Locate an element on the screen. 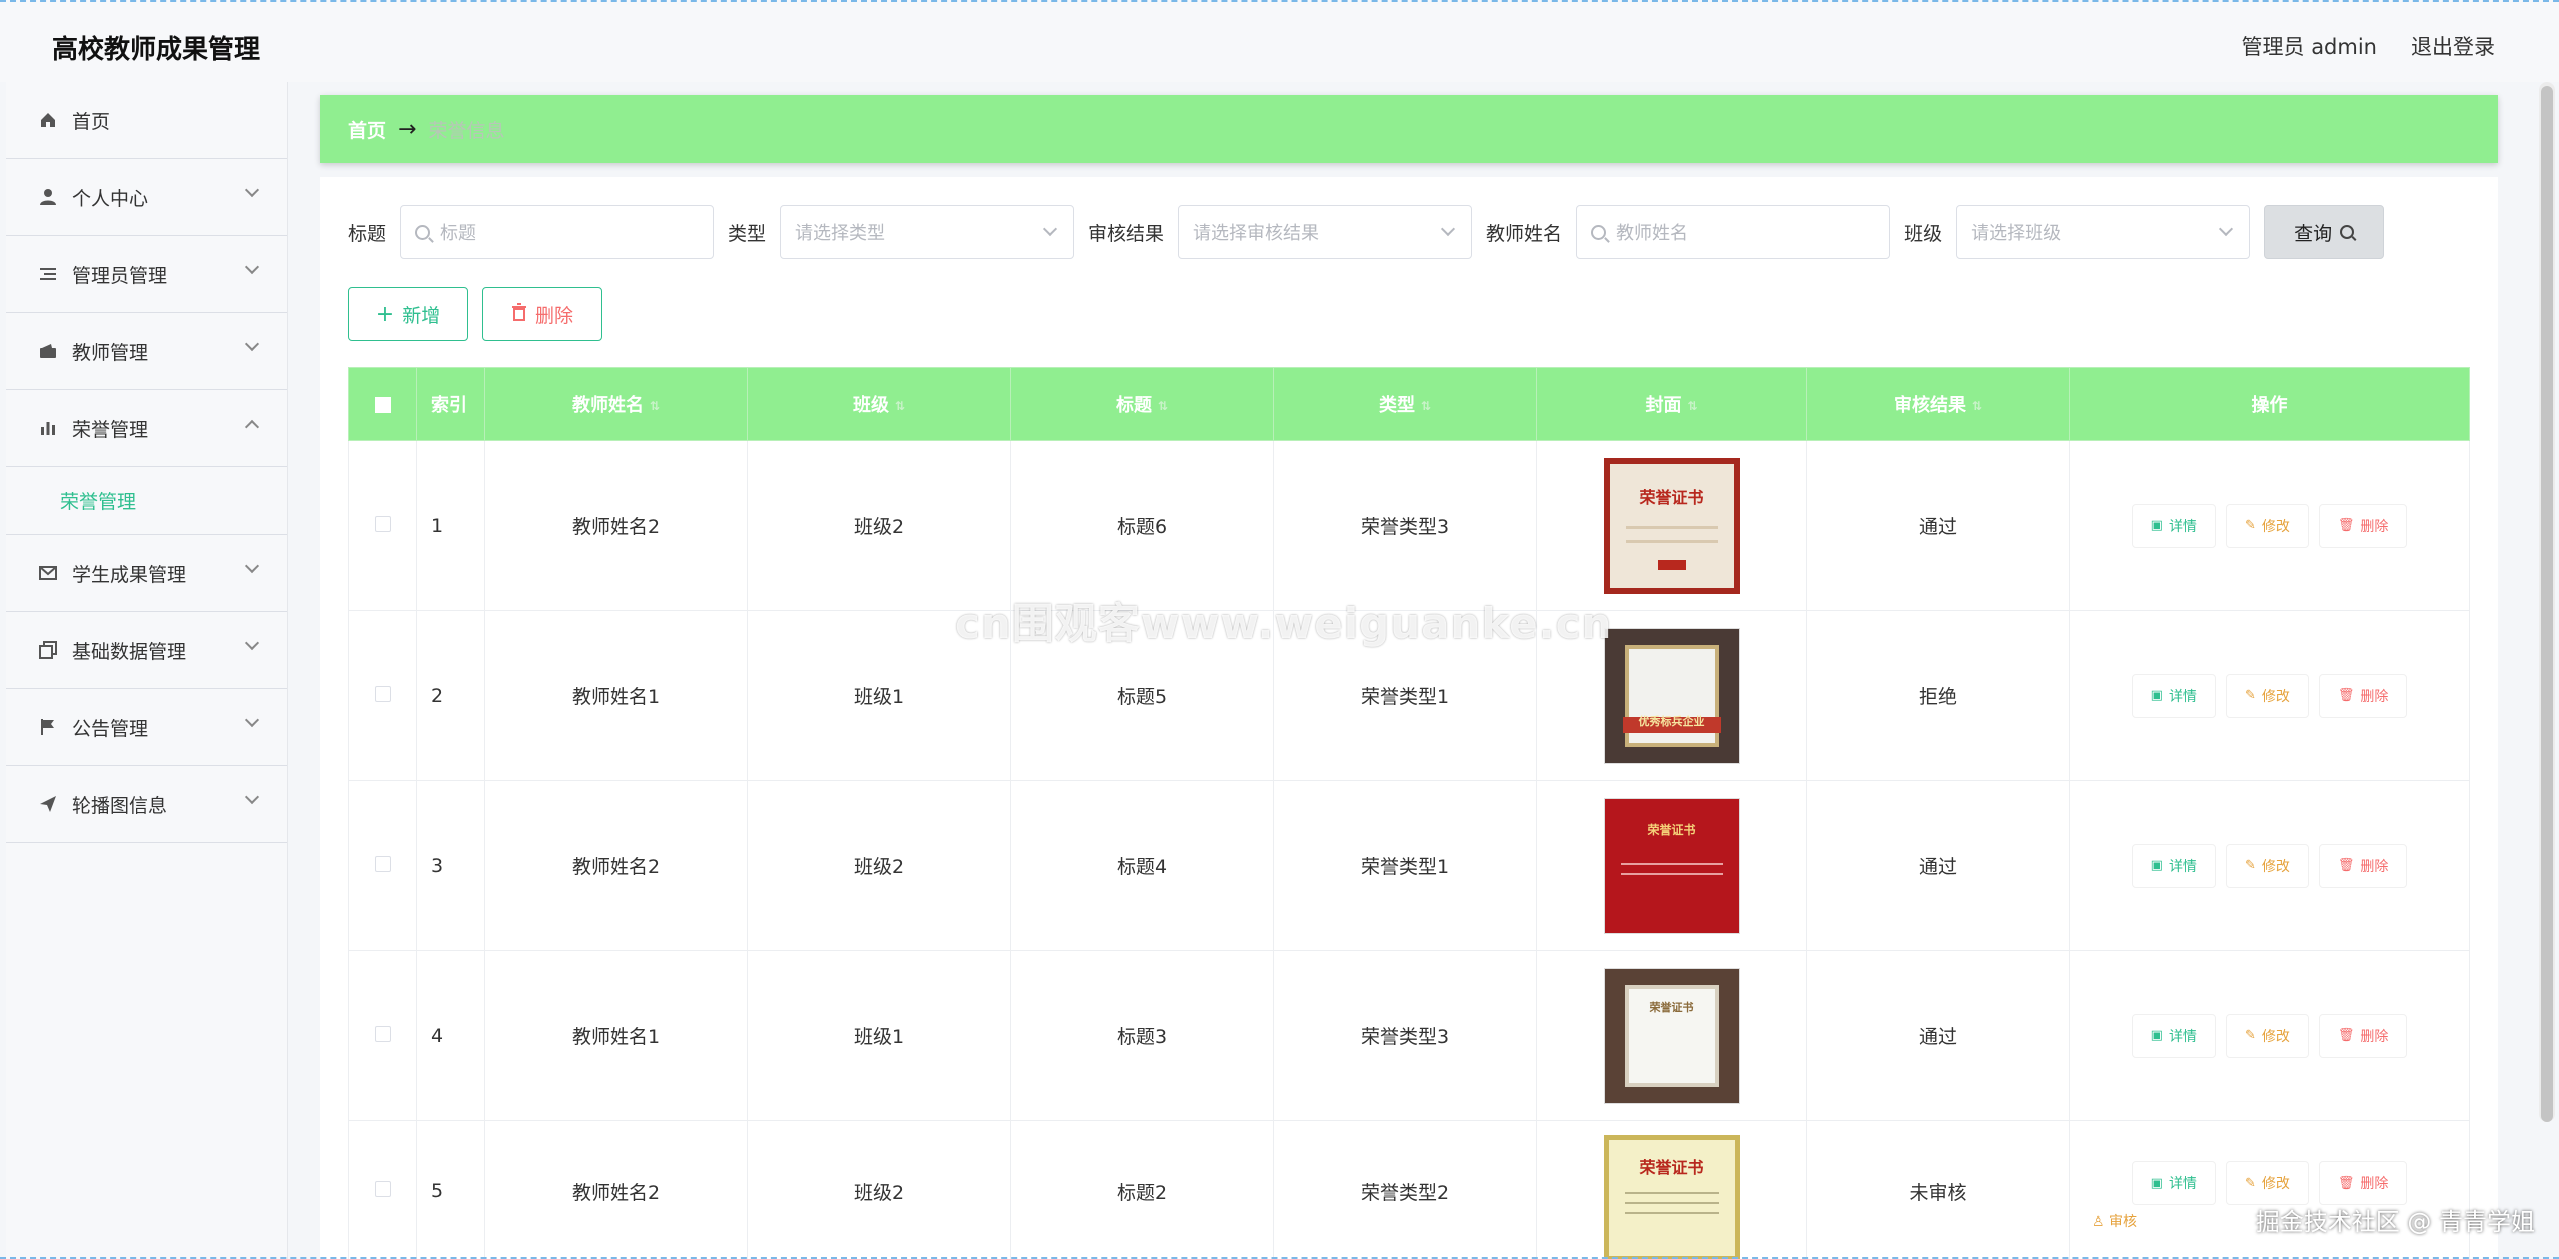 The width and height of the screenshot is (2559, 1259). sidebar-item-personal: 个人中心 is located at coordinates (146, 197).